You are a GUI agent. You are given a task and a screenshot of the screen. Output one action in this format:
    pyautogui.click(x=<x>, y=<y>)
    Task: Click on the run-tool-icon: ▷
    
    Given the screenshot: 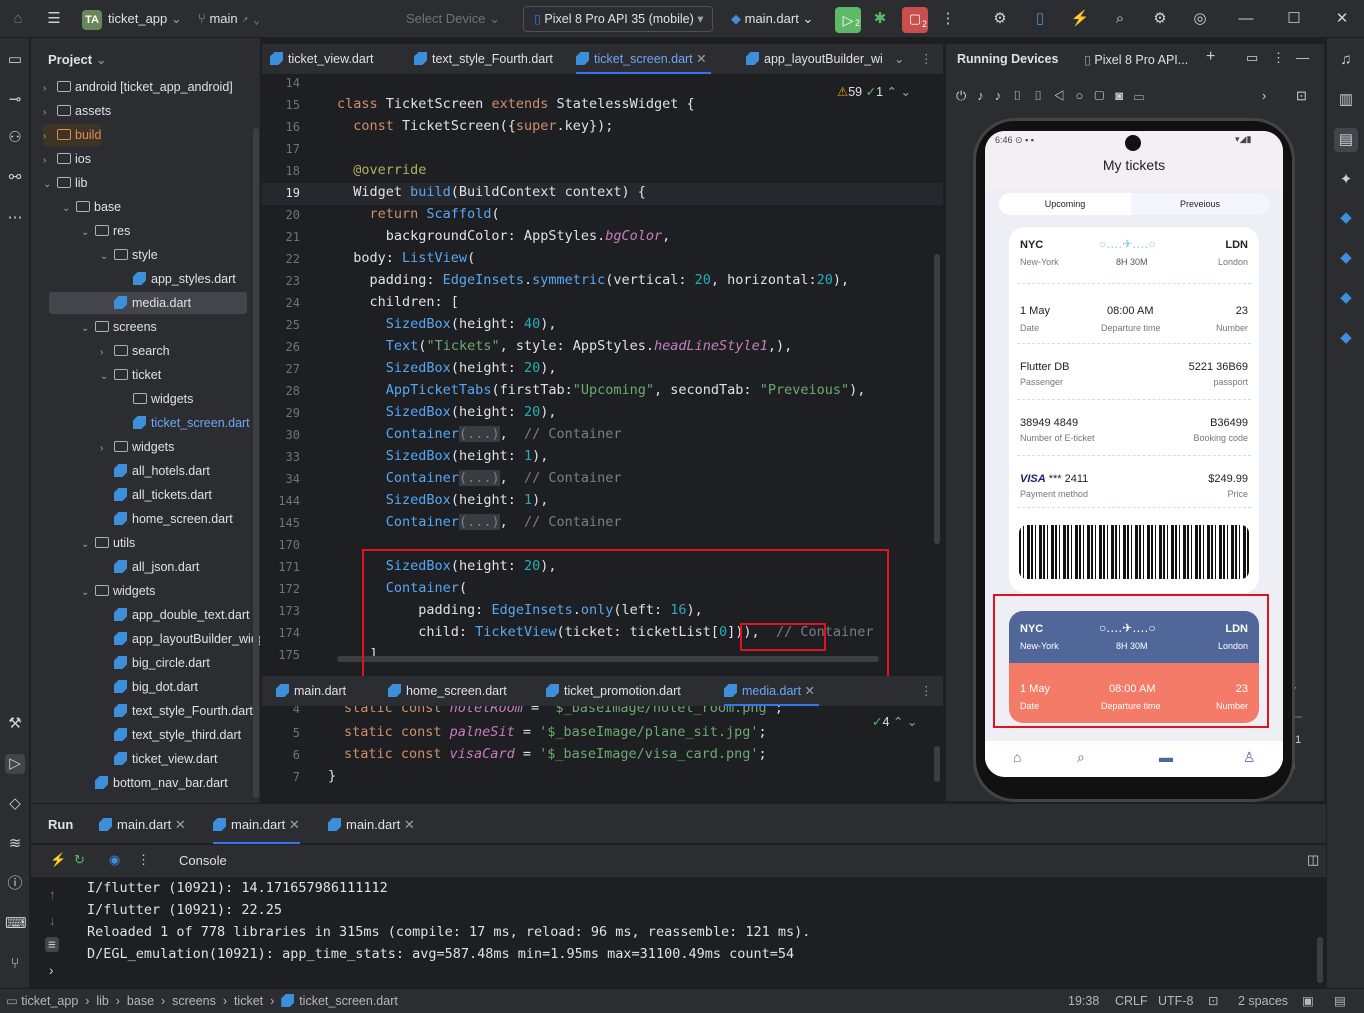 What is the action you would take?
    pyautogui.click(x=15, y=764)
    